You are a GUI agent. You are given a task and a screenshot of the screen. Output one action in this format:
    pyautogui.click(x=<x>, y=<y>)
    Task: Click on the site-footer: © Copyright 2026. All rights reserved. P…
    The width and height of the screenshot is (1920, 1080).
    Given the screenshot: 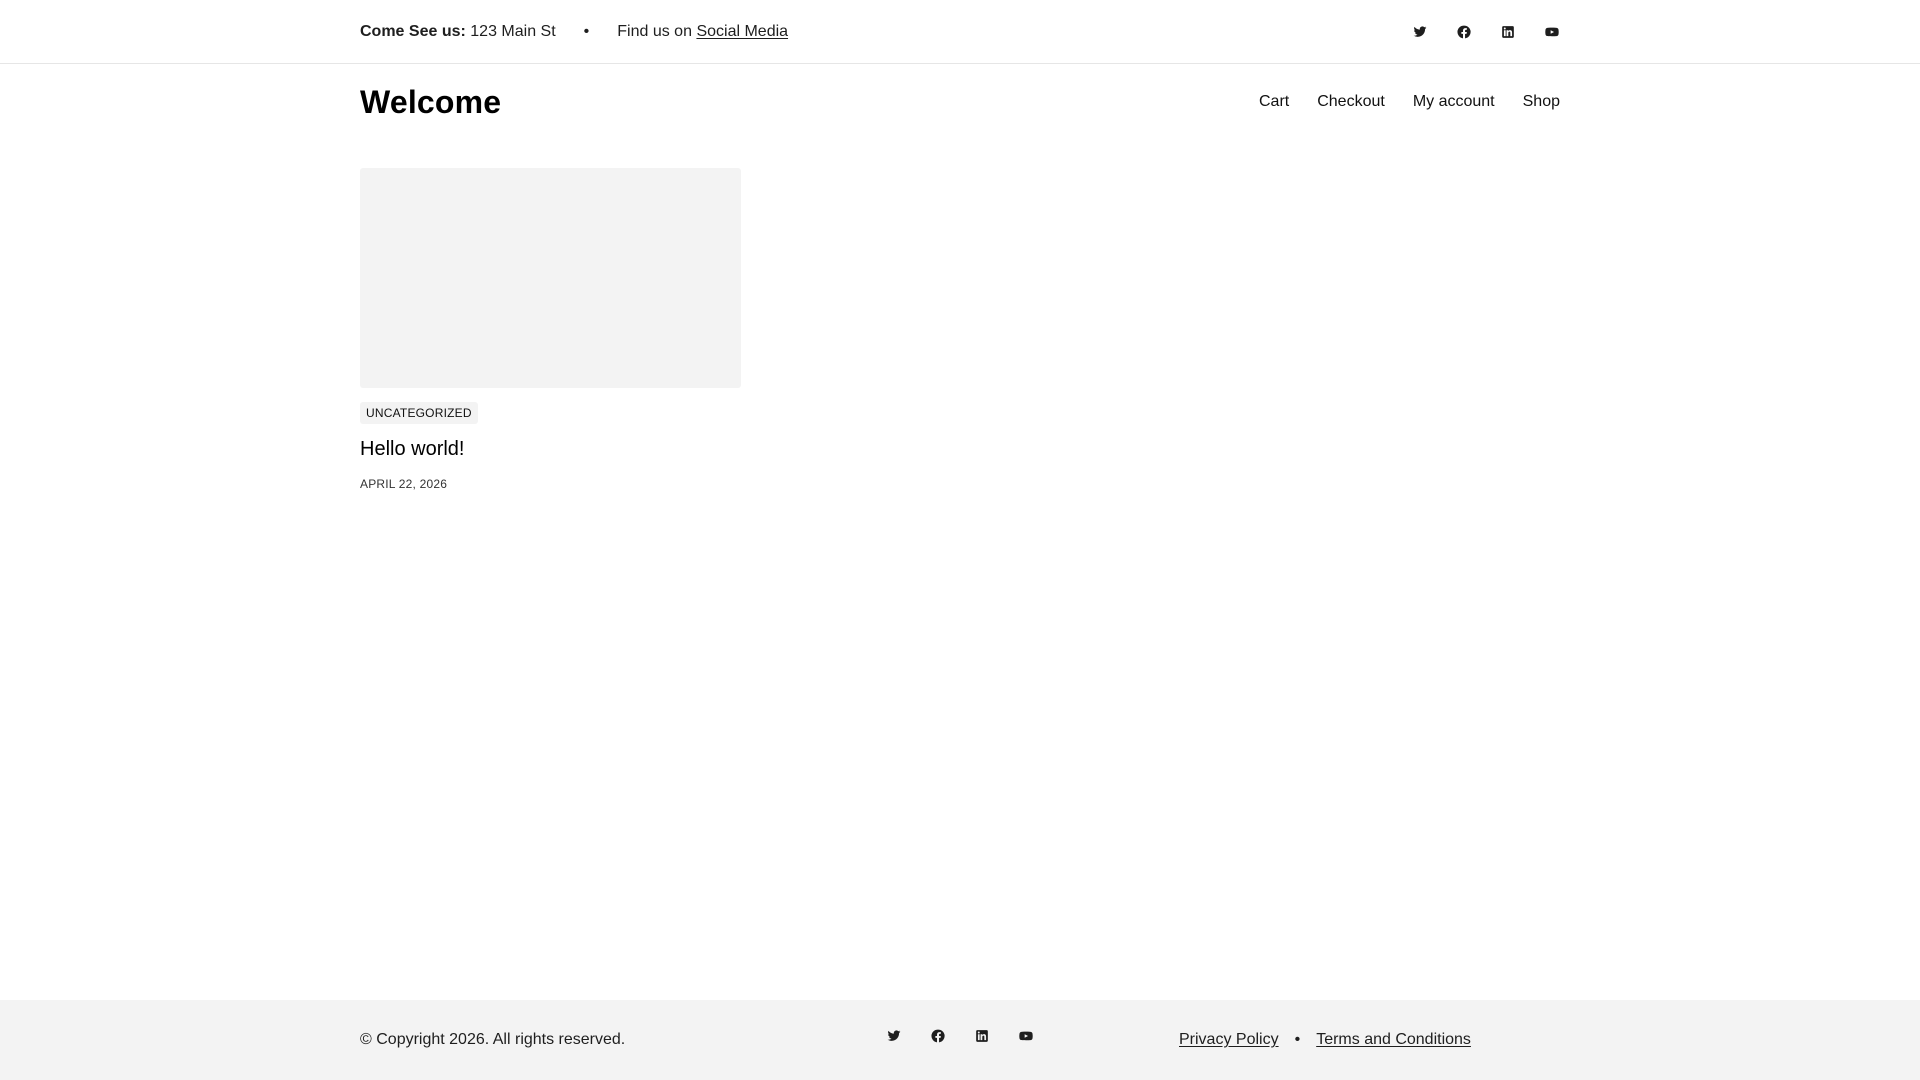 What is the action you would take?
    pyautogui.click(x=960, y=1040)
    